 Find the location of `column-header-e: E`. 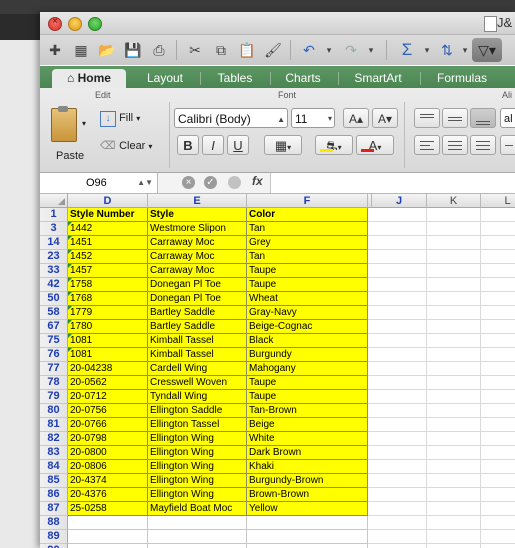

column-header-e: E is located at coordinates (197, 201).